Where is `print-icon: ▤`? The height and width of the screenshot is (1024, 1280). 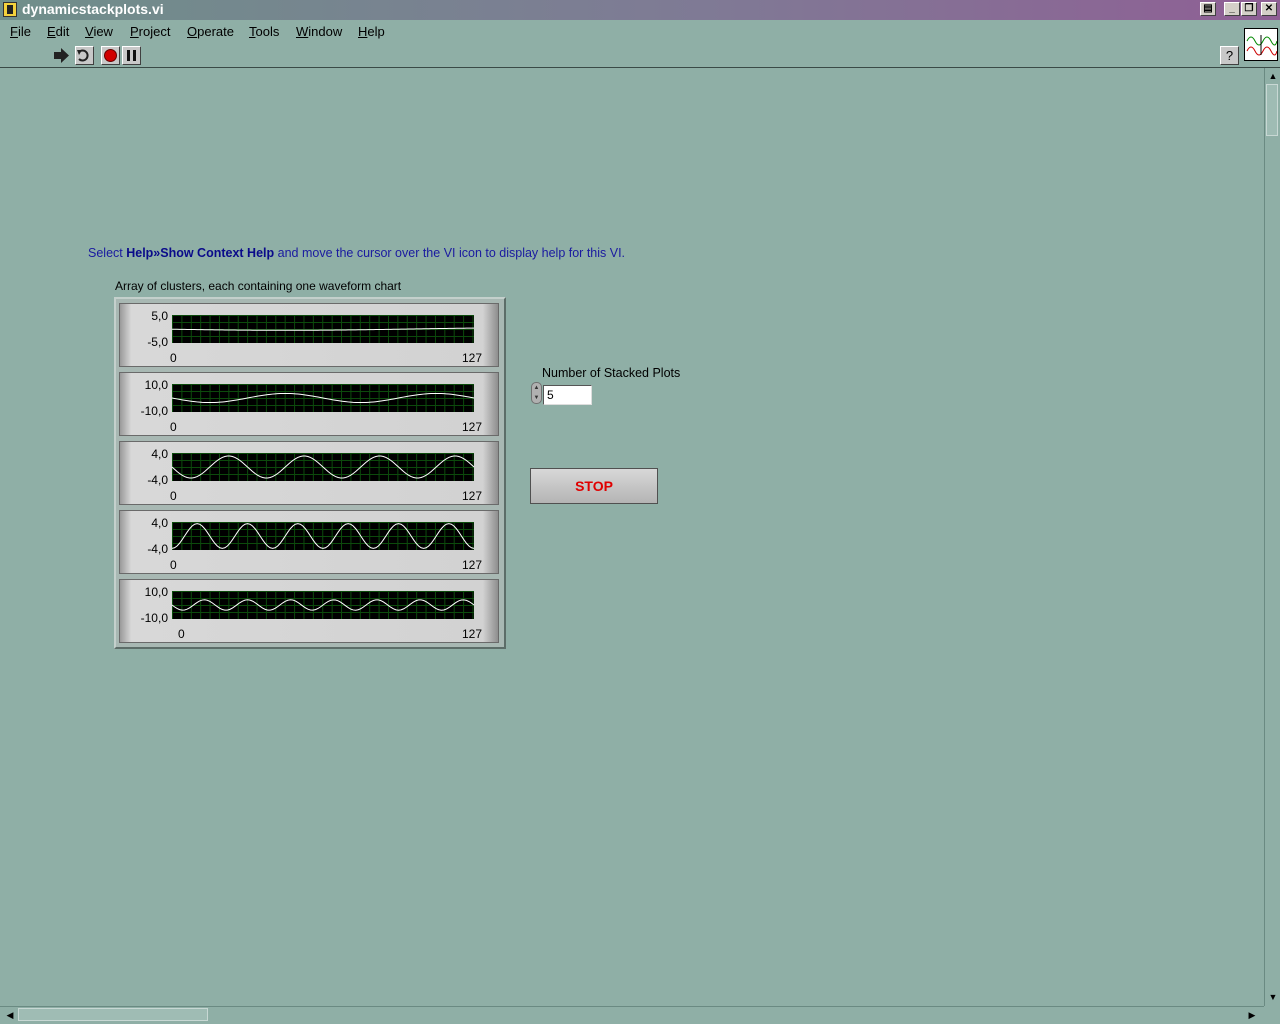 print-icon: ▤ is located at coordinates (1208, 9).